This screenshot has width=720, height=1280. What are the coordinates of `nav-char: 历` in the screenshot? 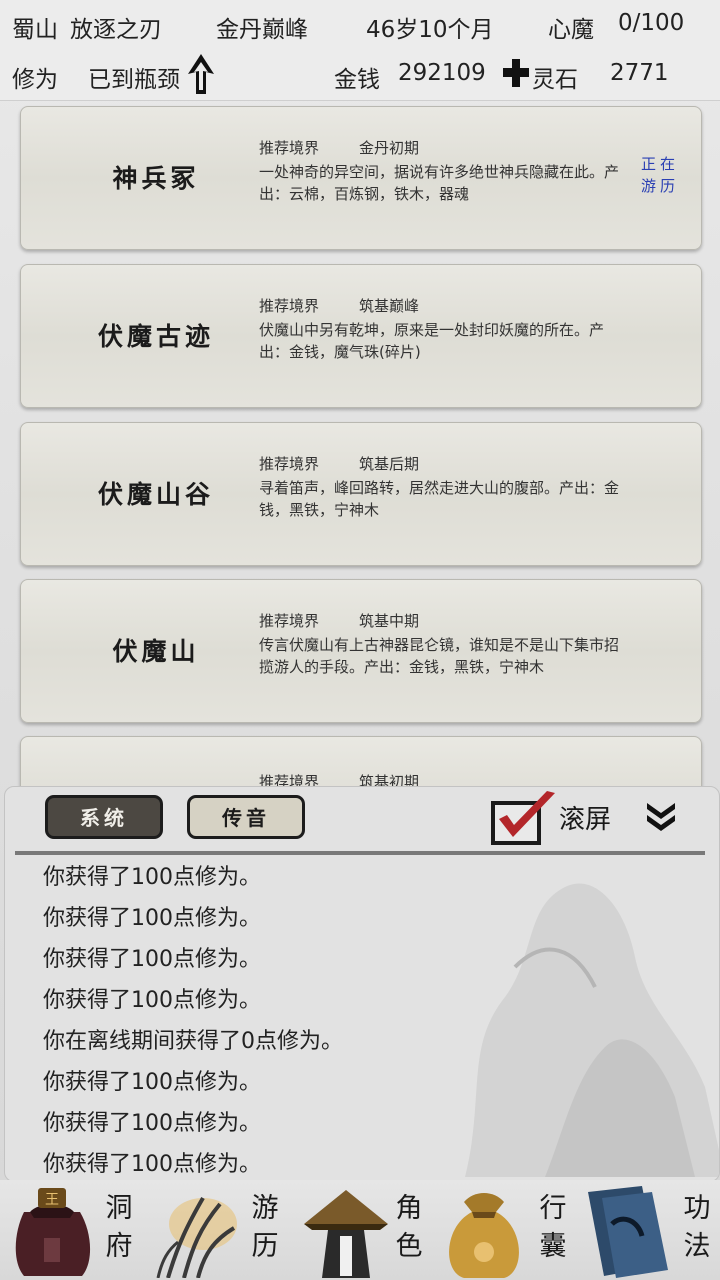 It's located at (265, 1246).